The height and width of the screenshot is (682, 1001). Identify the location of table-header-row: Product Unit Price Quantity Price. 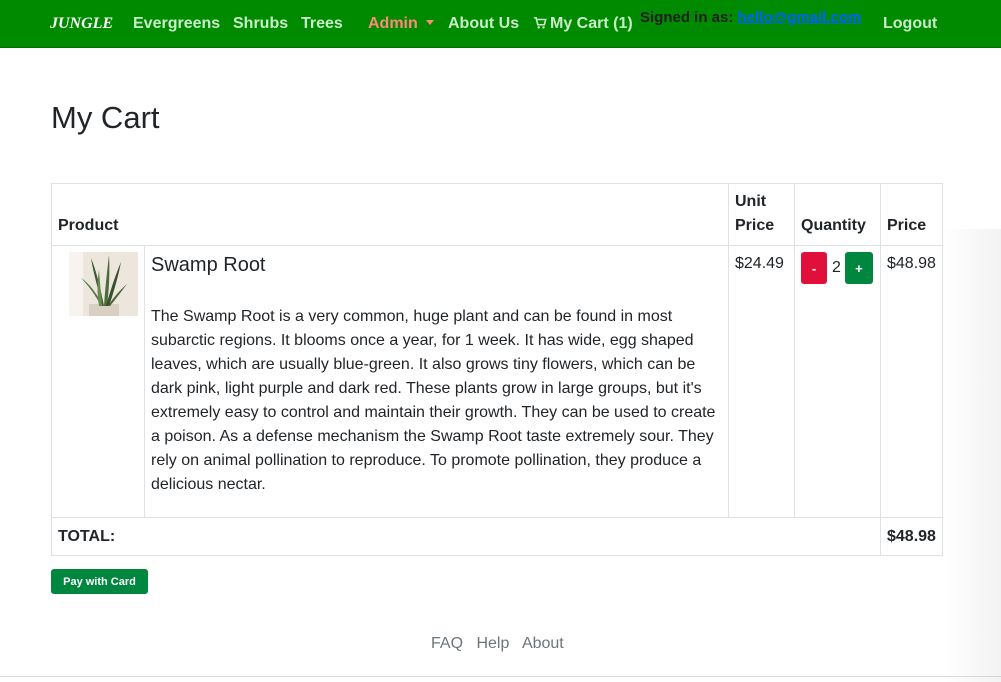
(497, 214).